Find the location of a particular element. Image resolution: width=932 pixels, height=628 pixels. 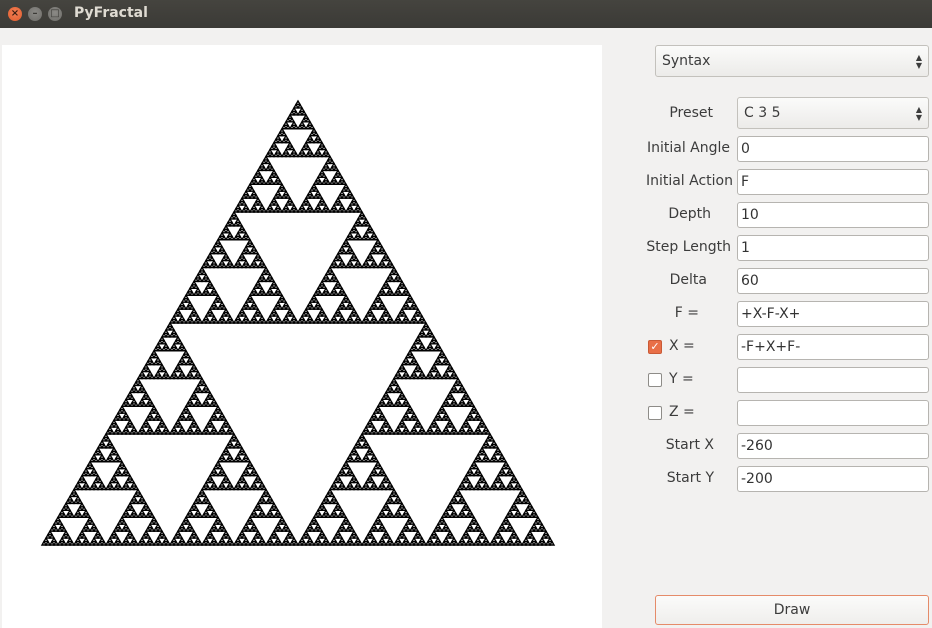

x-rule-checkbox: ✓ is located at coordinates (655, 347).